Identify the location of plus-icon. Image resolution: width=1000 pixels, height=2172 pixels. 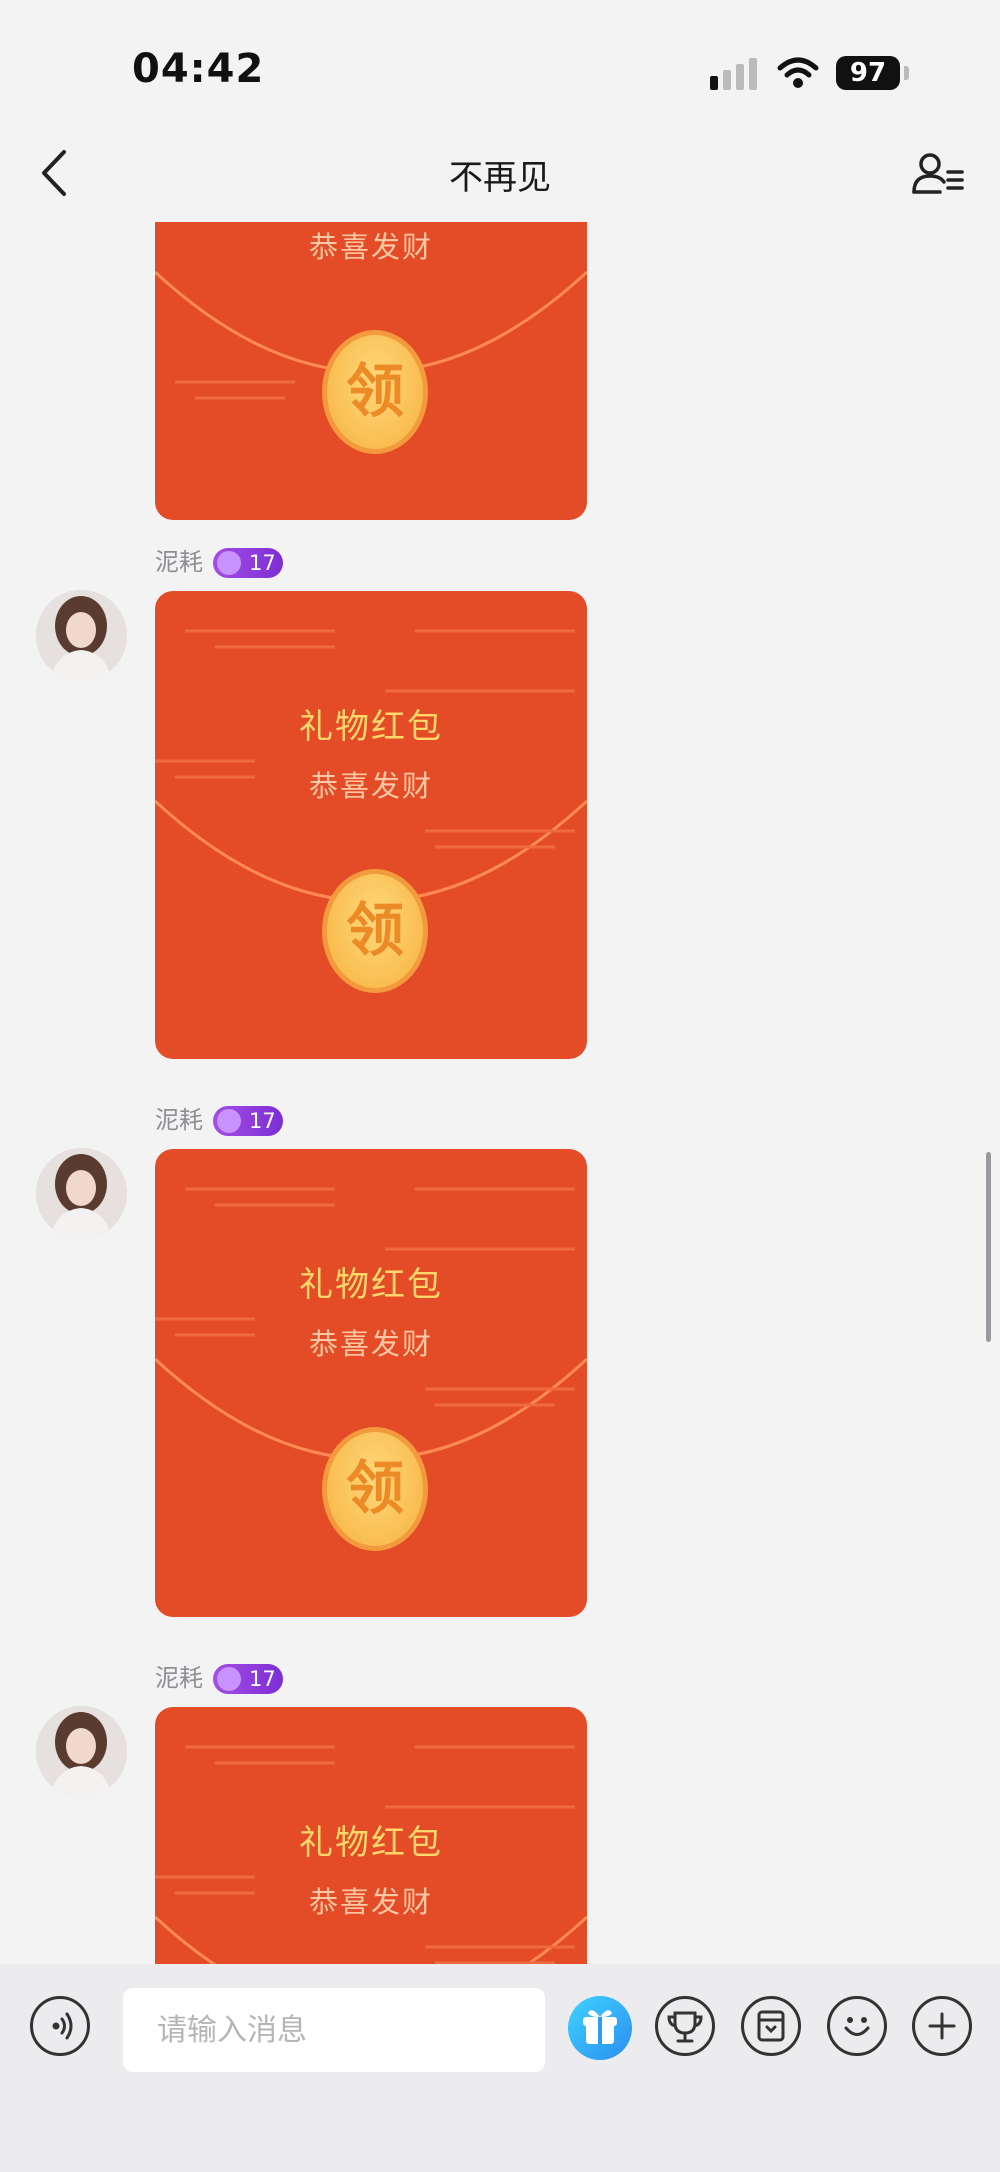
(942, 2026).